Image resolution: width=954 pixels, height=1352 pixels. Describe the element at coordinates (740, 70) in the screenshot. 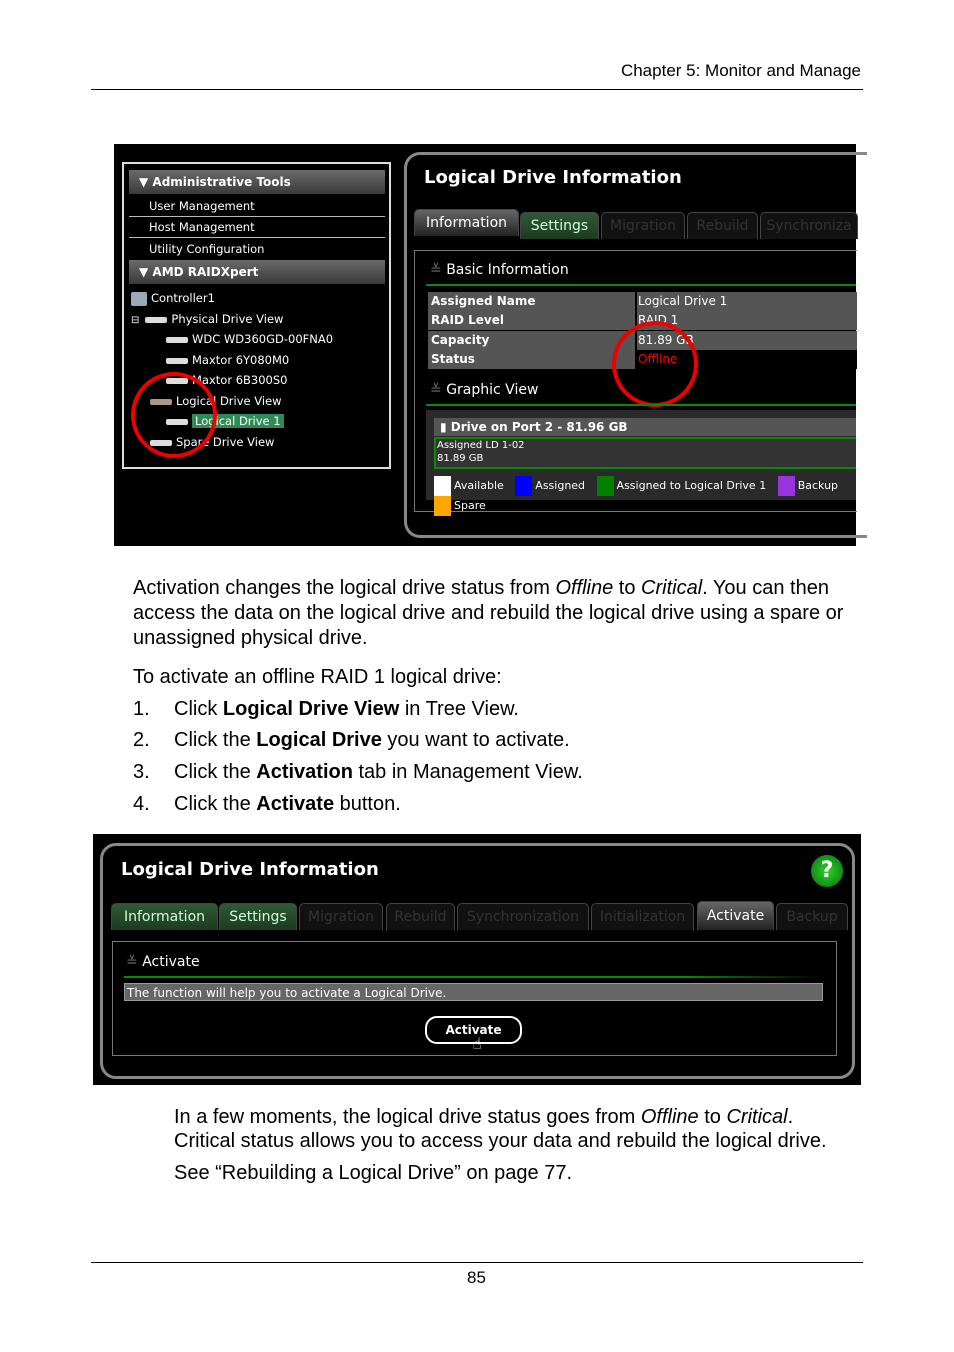

I see `chapter-header: Chapter 5: Monitor and Manage` at that location.